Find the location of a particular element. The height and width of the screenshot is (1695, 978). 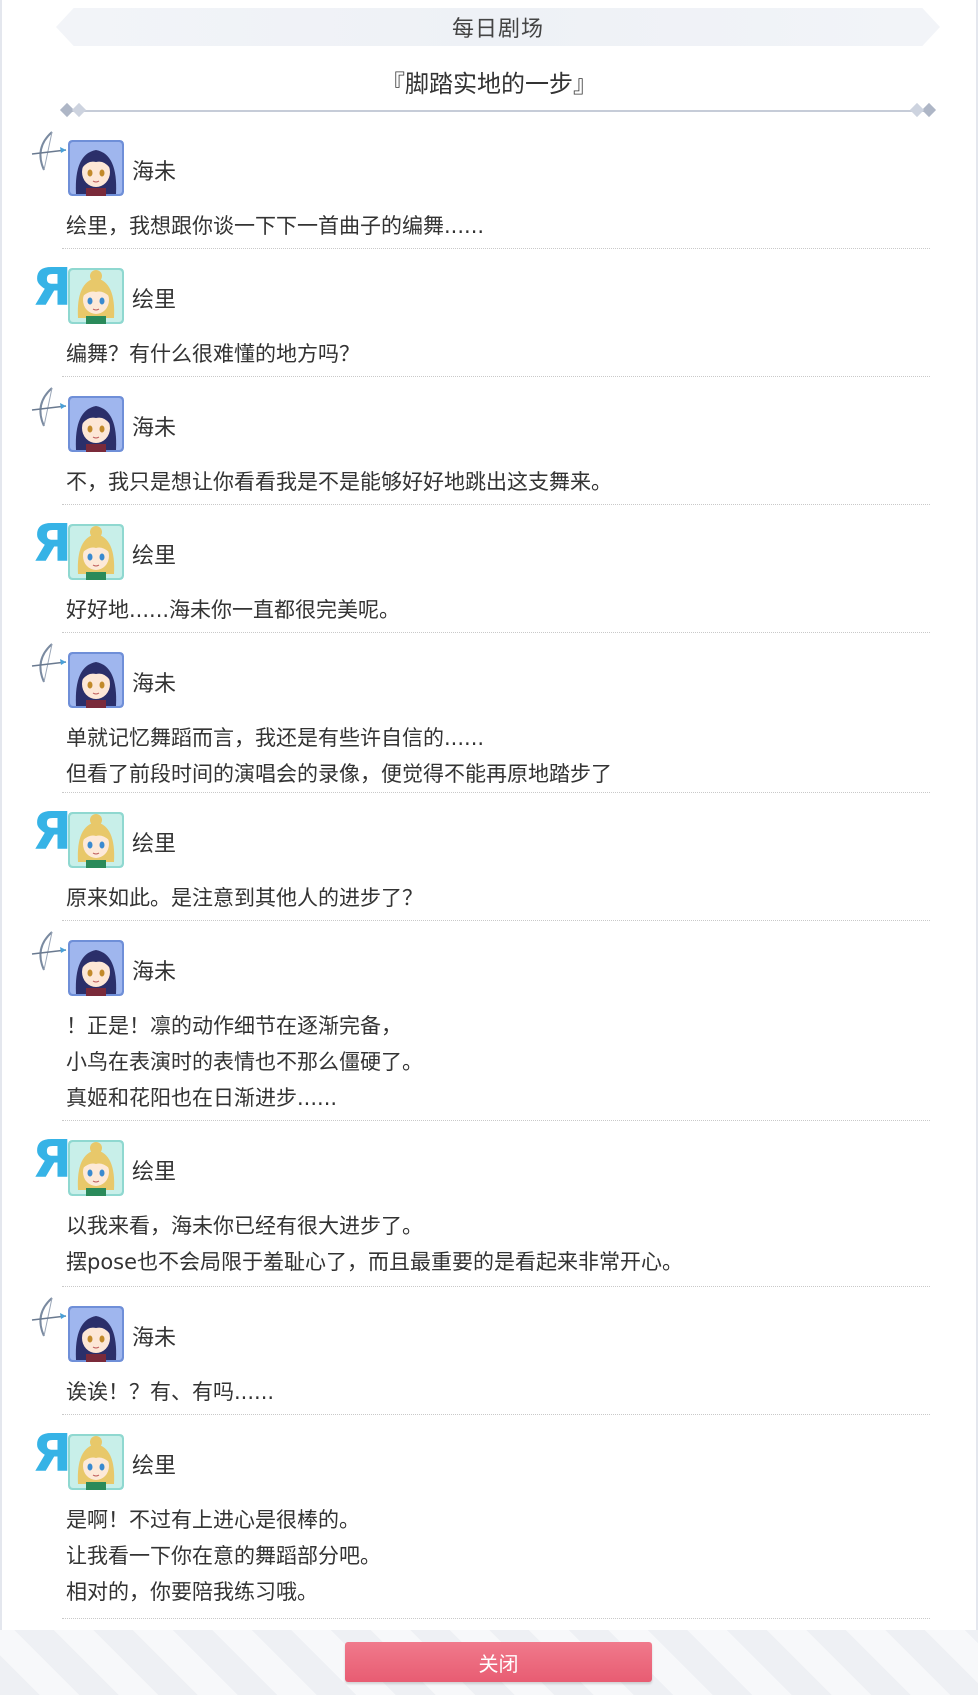

dialogue-entry: Я 绘里 原来如此。是注意到其他人的进步了？ is located at coordinates (480, 861).